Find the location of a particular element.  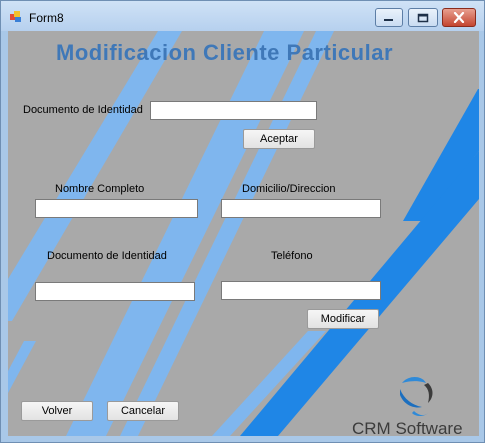

maximize-icon is located at coordinates (423, 17).